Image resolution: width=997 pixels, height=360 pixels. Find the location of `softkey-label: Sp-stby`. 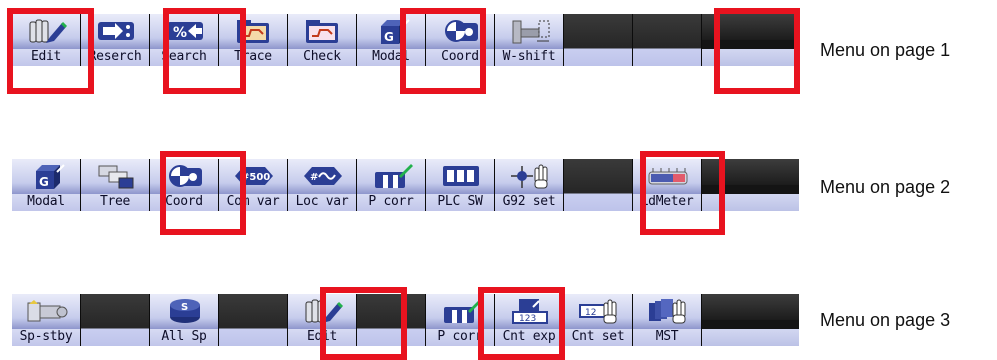

softkey-label: Sp-stby is located at coordinates (46, 336).